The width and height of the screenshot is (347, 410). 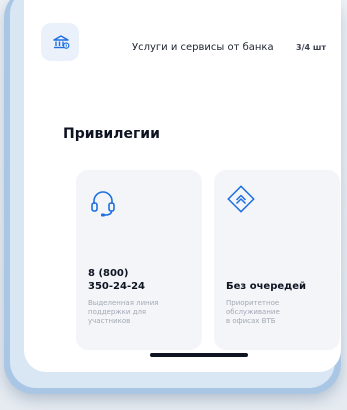 I want to click on home-indicator, so click(x=199, y=355).